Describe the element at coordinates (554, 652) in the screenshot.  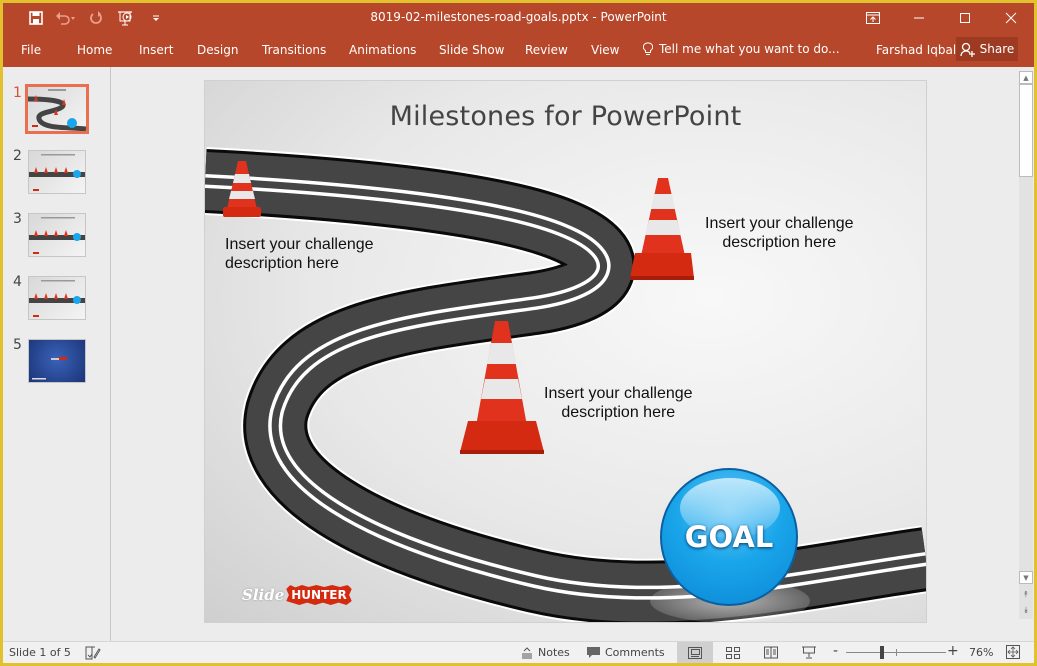
I see `notes-label: Notes` at that location.